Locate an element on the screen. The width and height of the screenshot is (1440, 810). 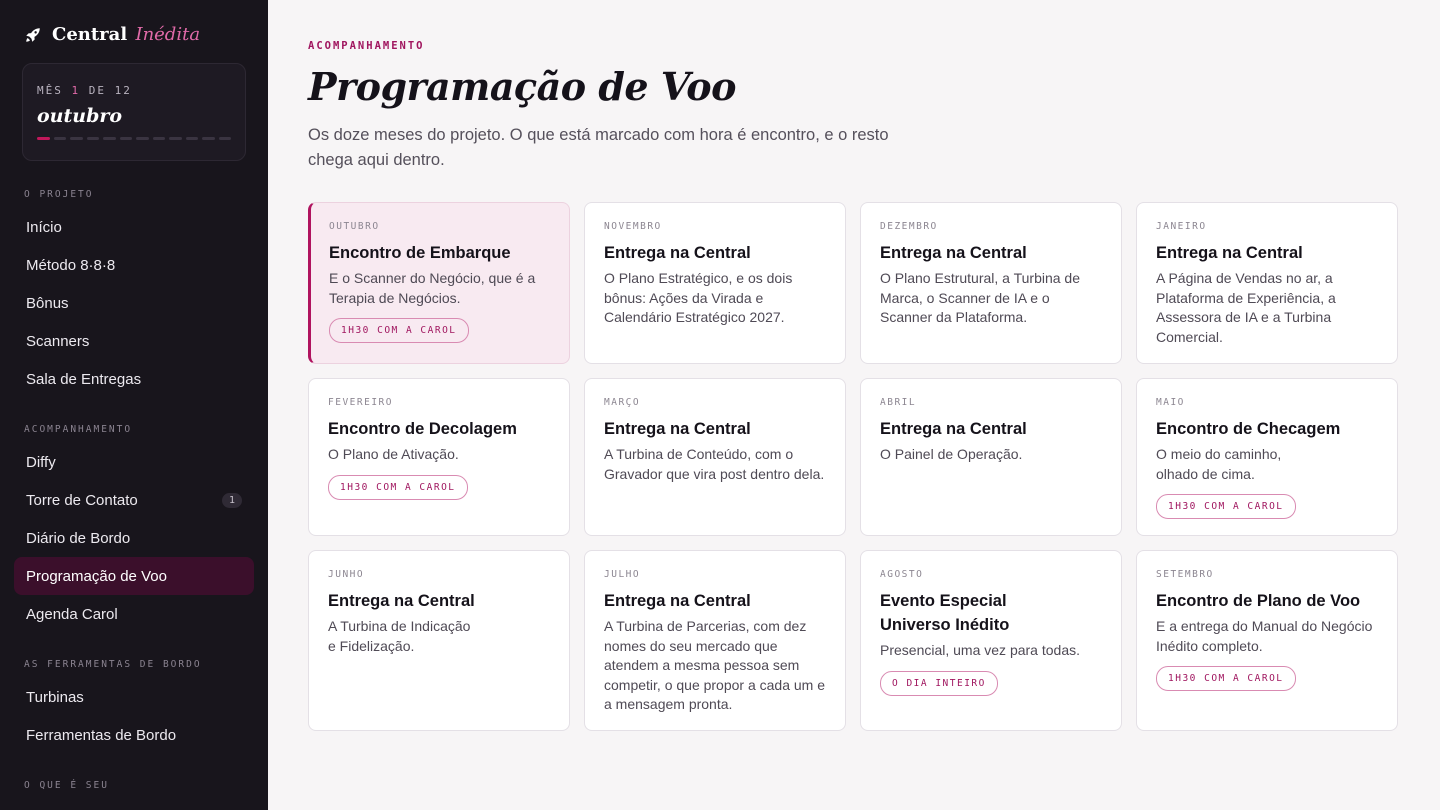
sidebar-item-label: Início is located at coordinates (44, 227).